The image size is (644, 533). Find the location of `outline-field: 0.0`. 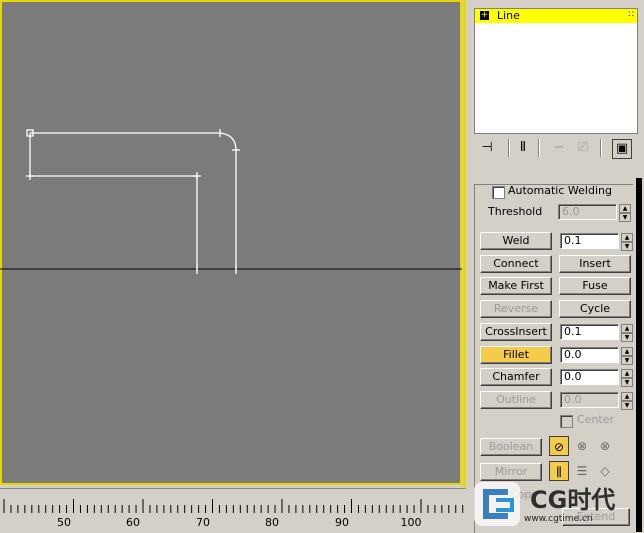

outline-field: 0.0 is located at coordinates (589, 400).